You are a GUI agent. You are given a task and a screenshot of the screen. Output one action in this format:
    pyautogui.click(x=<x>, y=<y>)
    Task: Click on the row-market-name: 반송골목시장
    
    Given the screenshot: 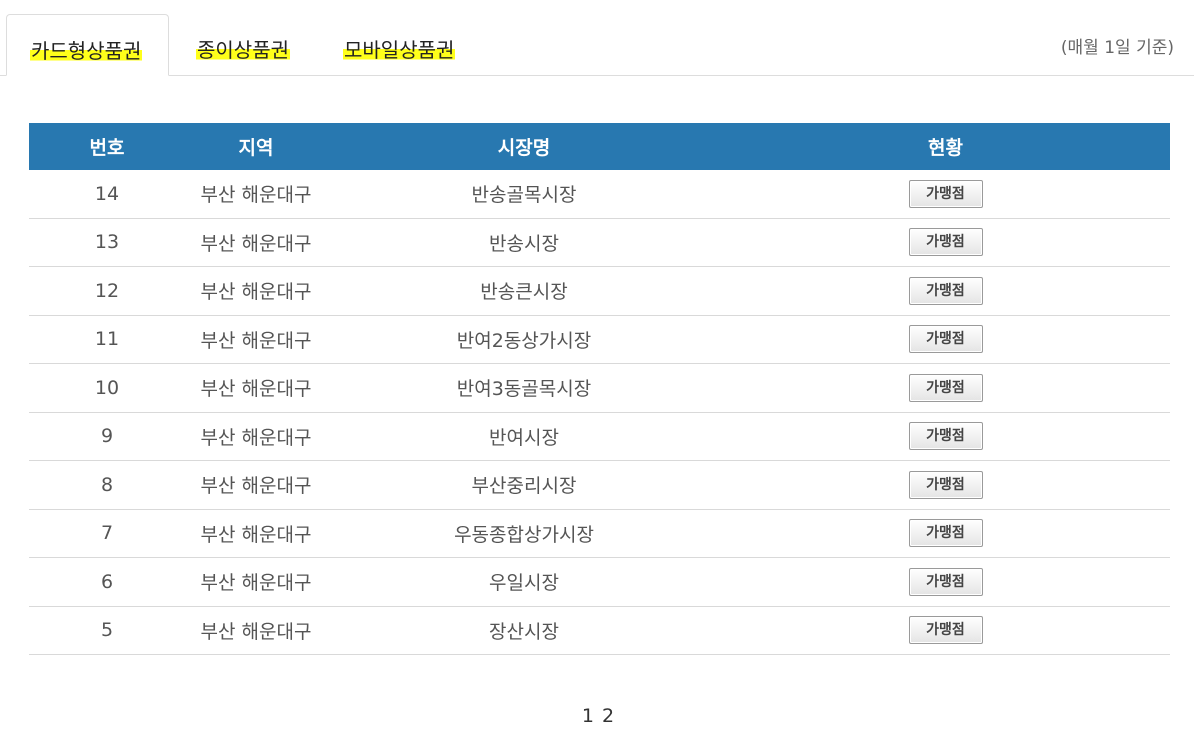 What is the action you would take?
    pyautogui.click(x=524, y=194)
    